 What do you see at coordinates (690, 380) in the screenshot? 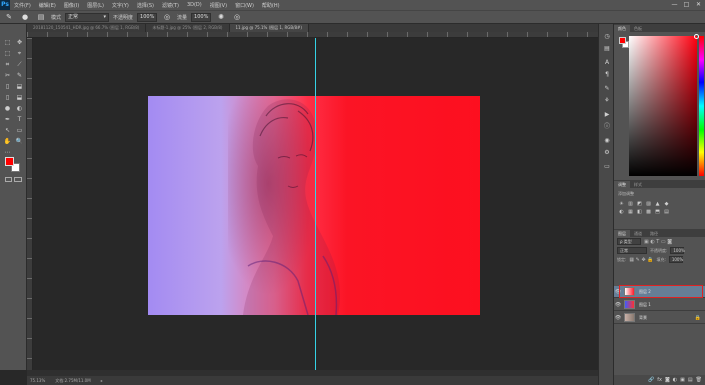
I see `new-layer-icon: ▤` at bounding box center [690, 380].